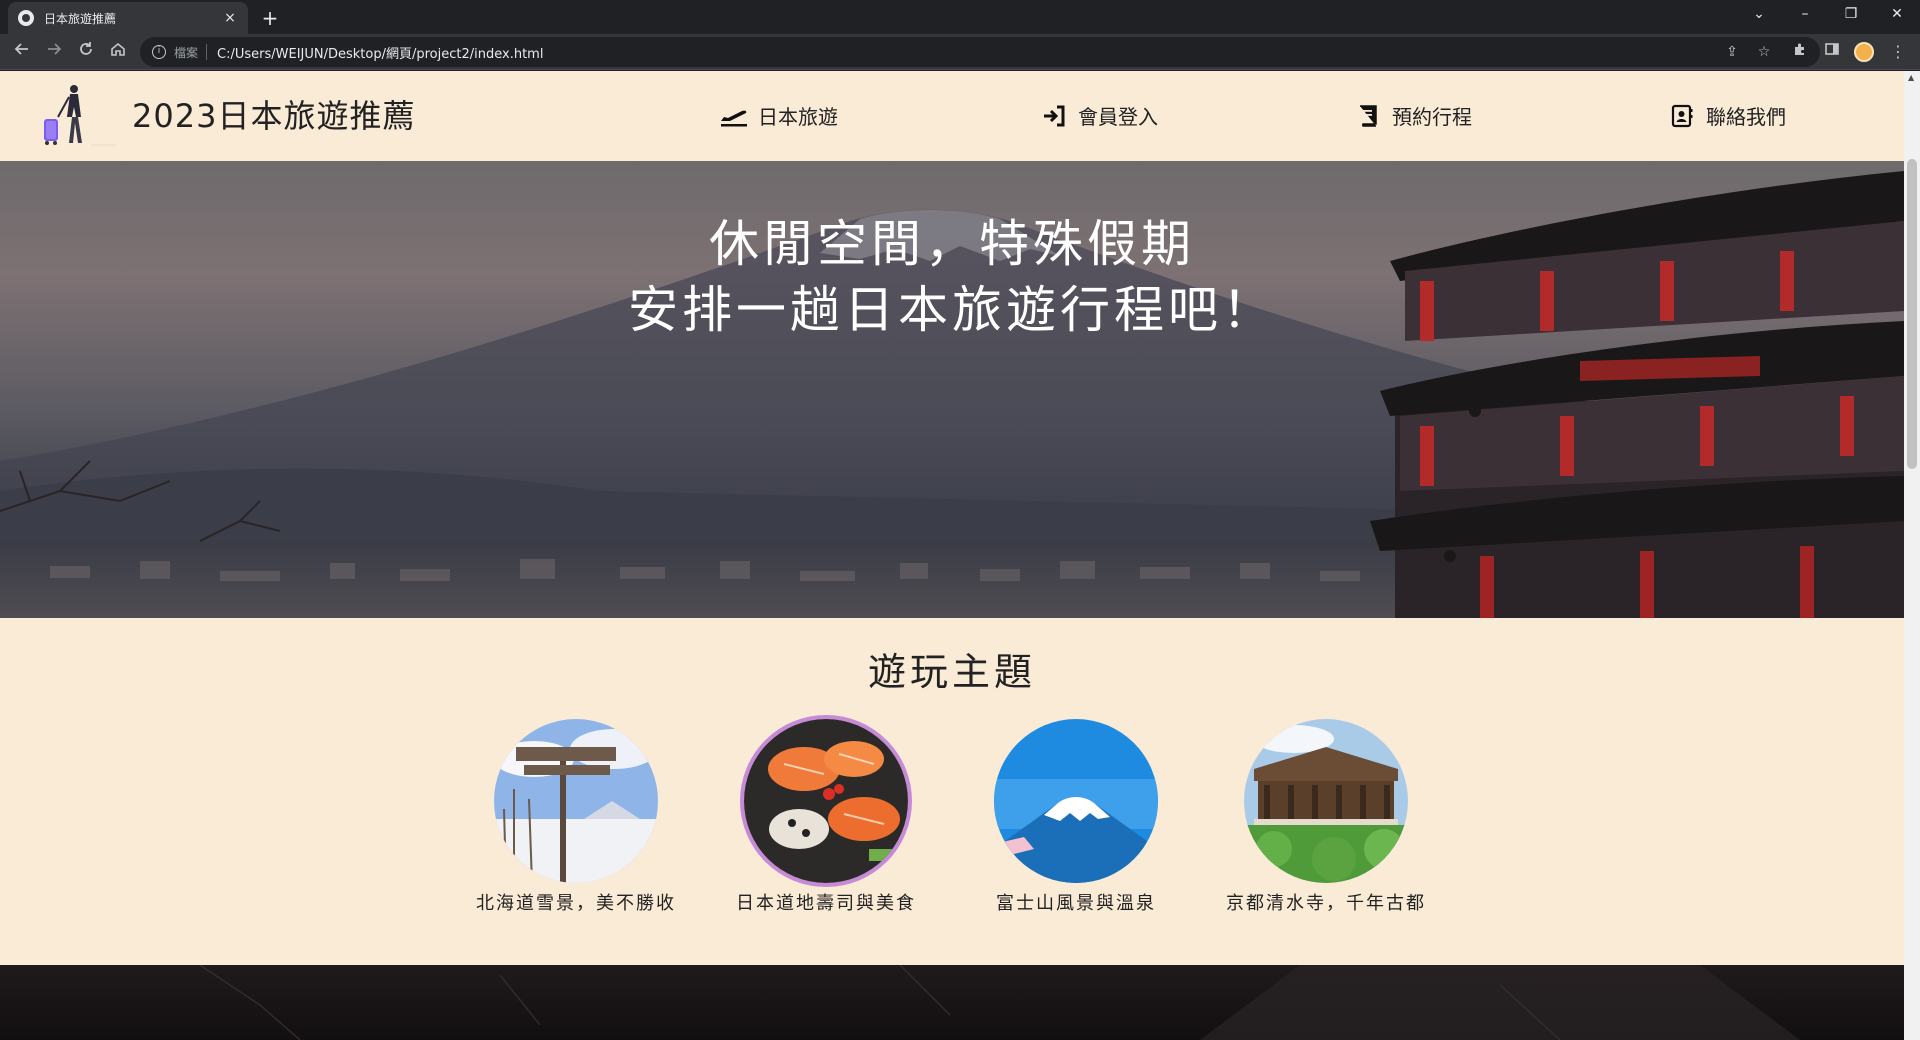  Describe the element at coordinates (80, 18) in the screenshot. I see `tab-title: 日本旅遊推薦` at that location.